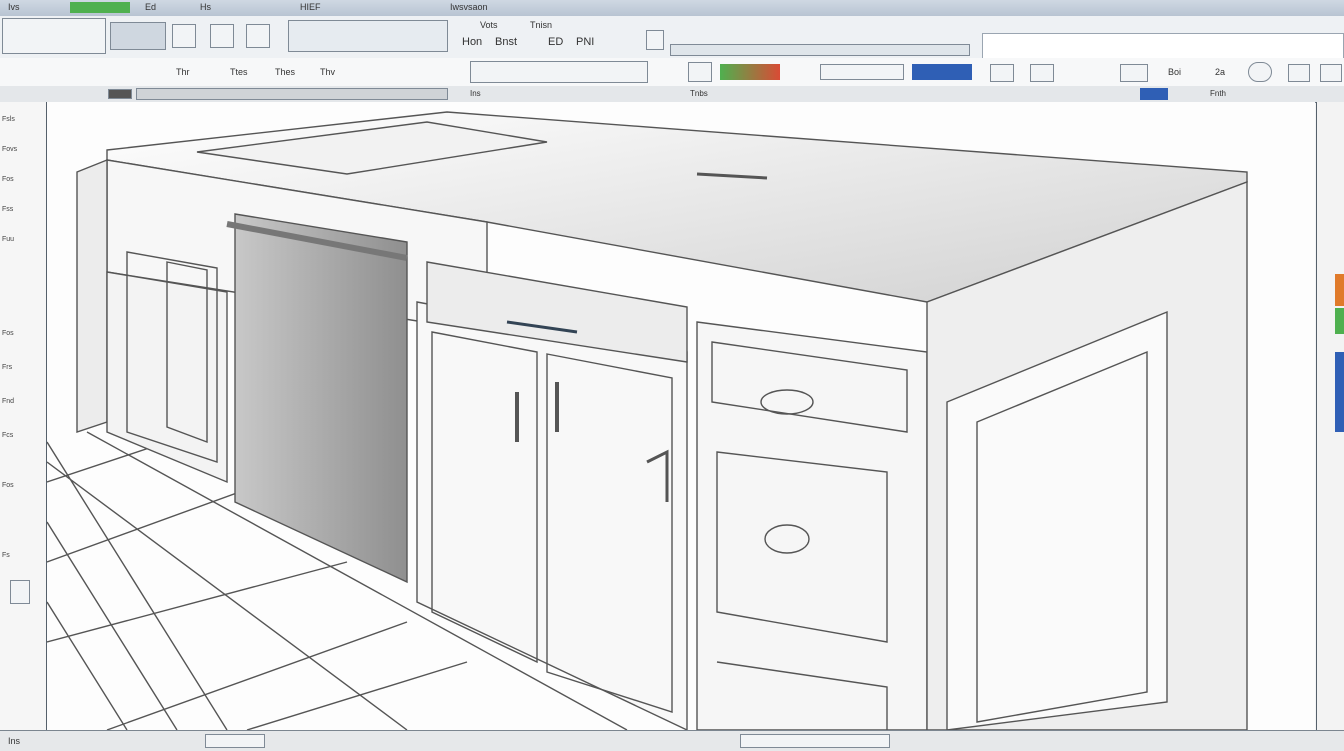 The width and height of the screenshot is (1344, 751). Describe the element at coordinates (672, 72) in the screenshot. I see `ribbon-mid: Thr Ttes Thes Thv Boi 2a` at that location.